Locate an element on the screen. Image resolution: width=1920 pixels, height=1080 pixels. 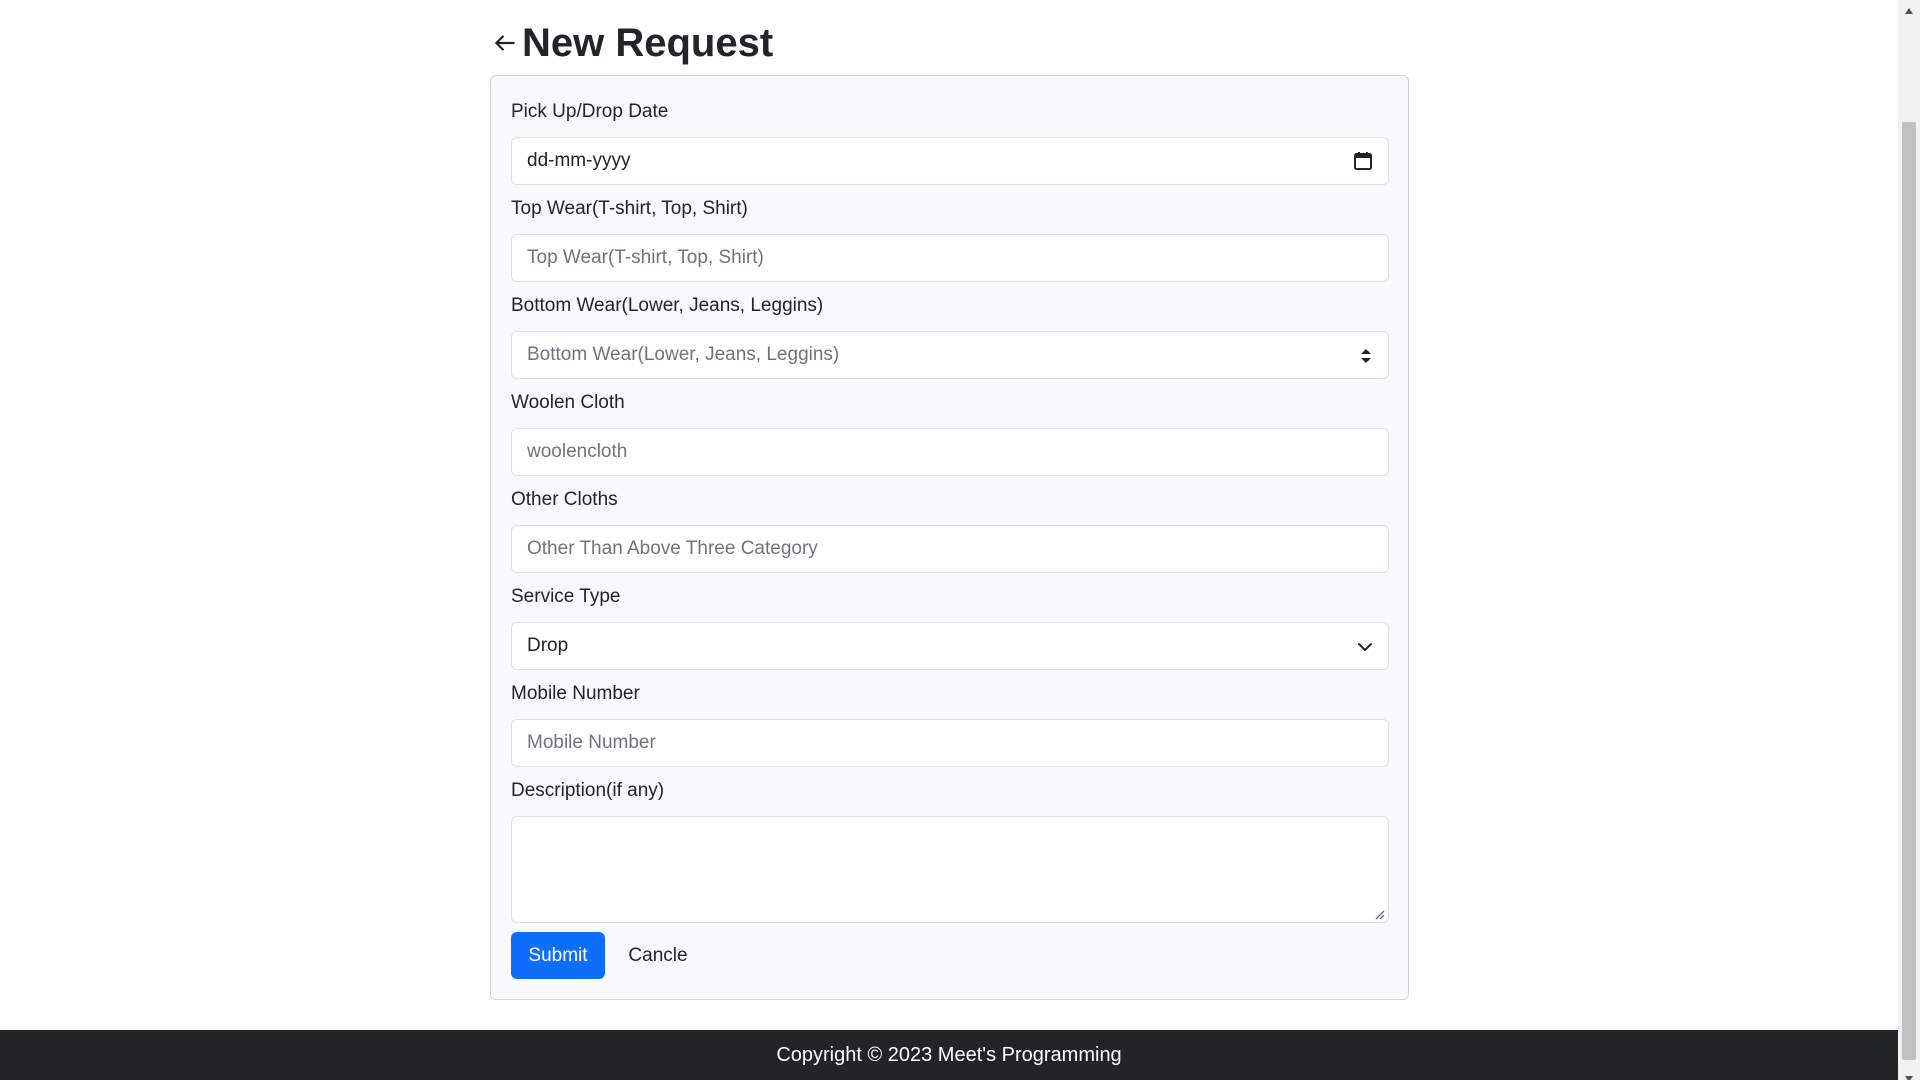
scroll-up-arrow-icon is located at coordinates (1909, 8).